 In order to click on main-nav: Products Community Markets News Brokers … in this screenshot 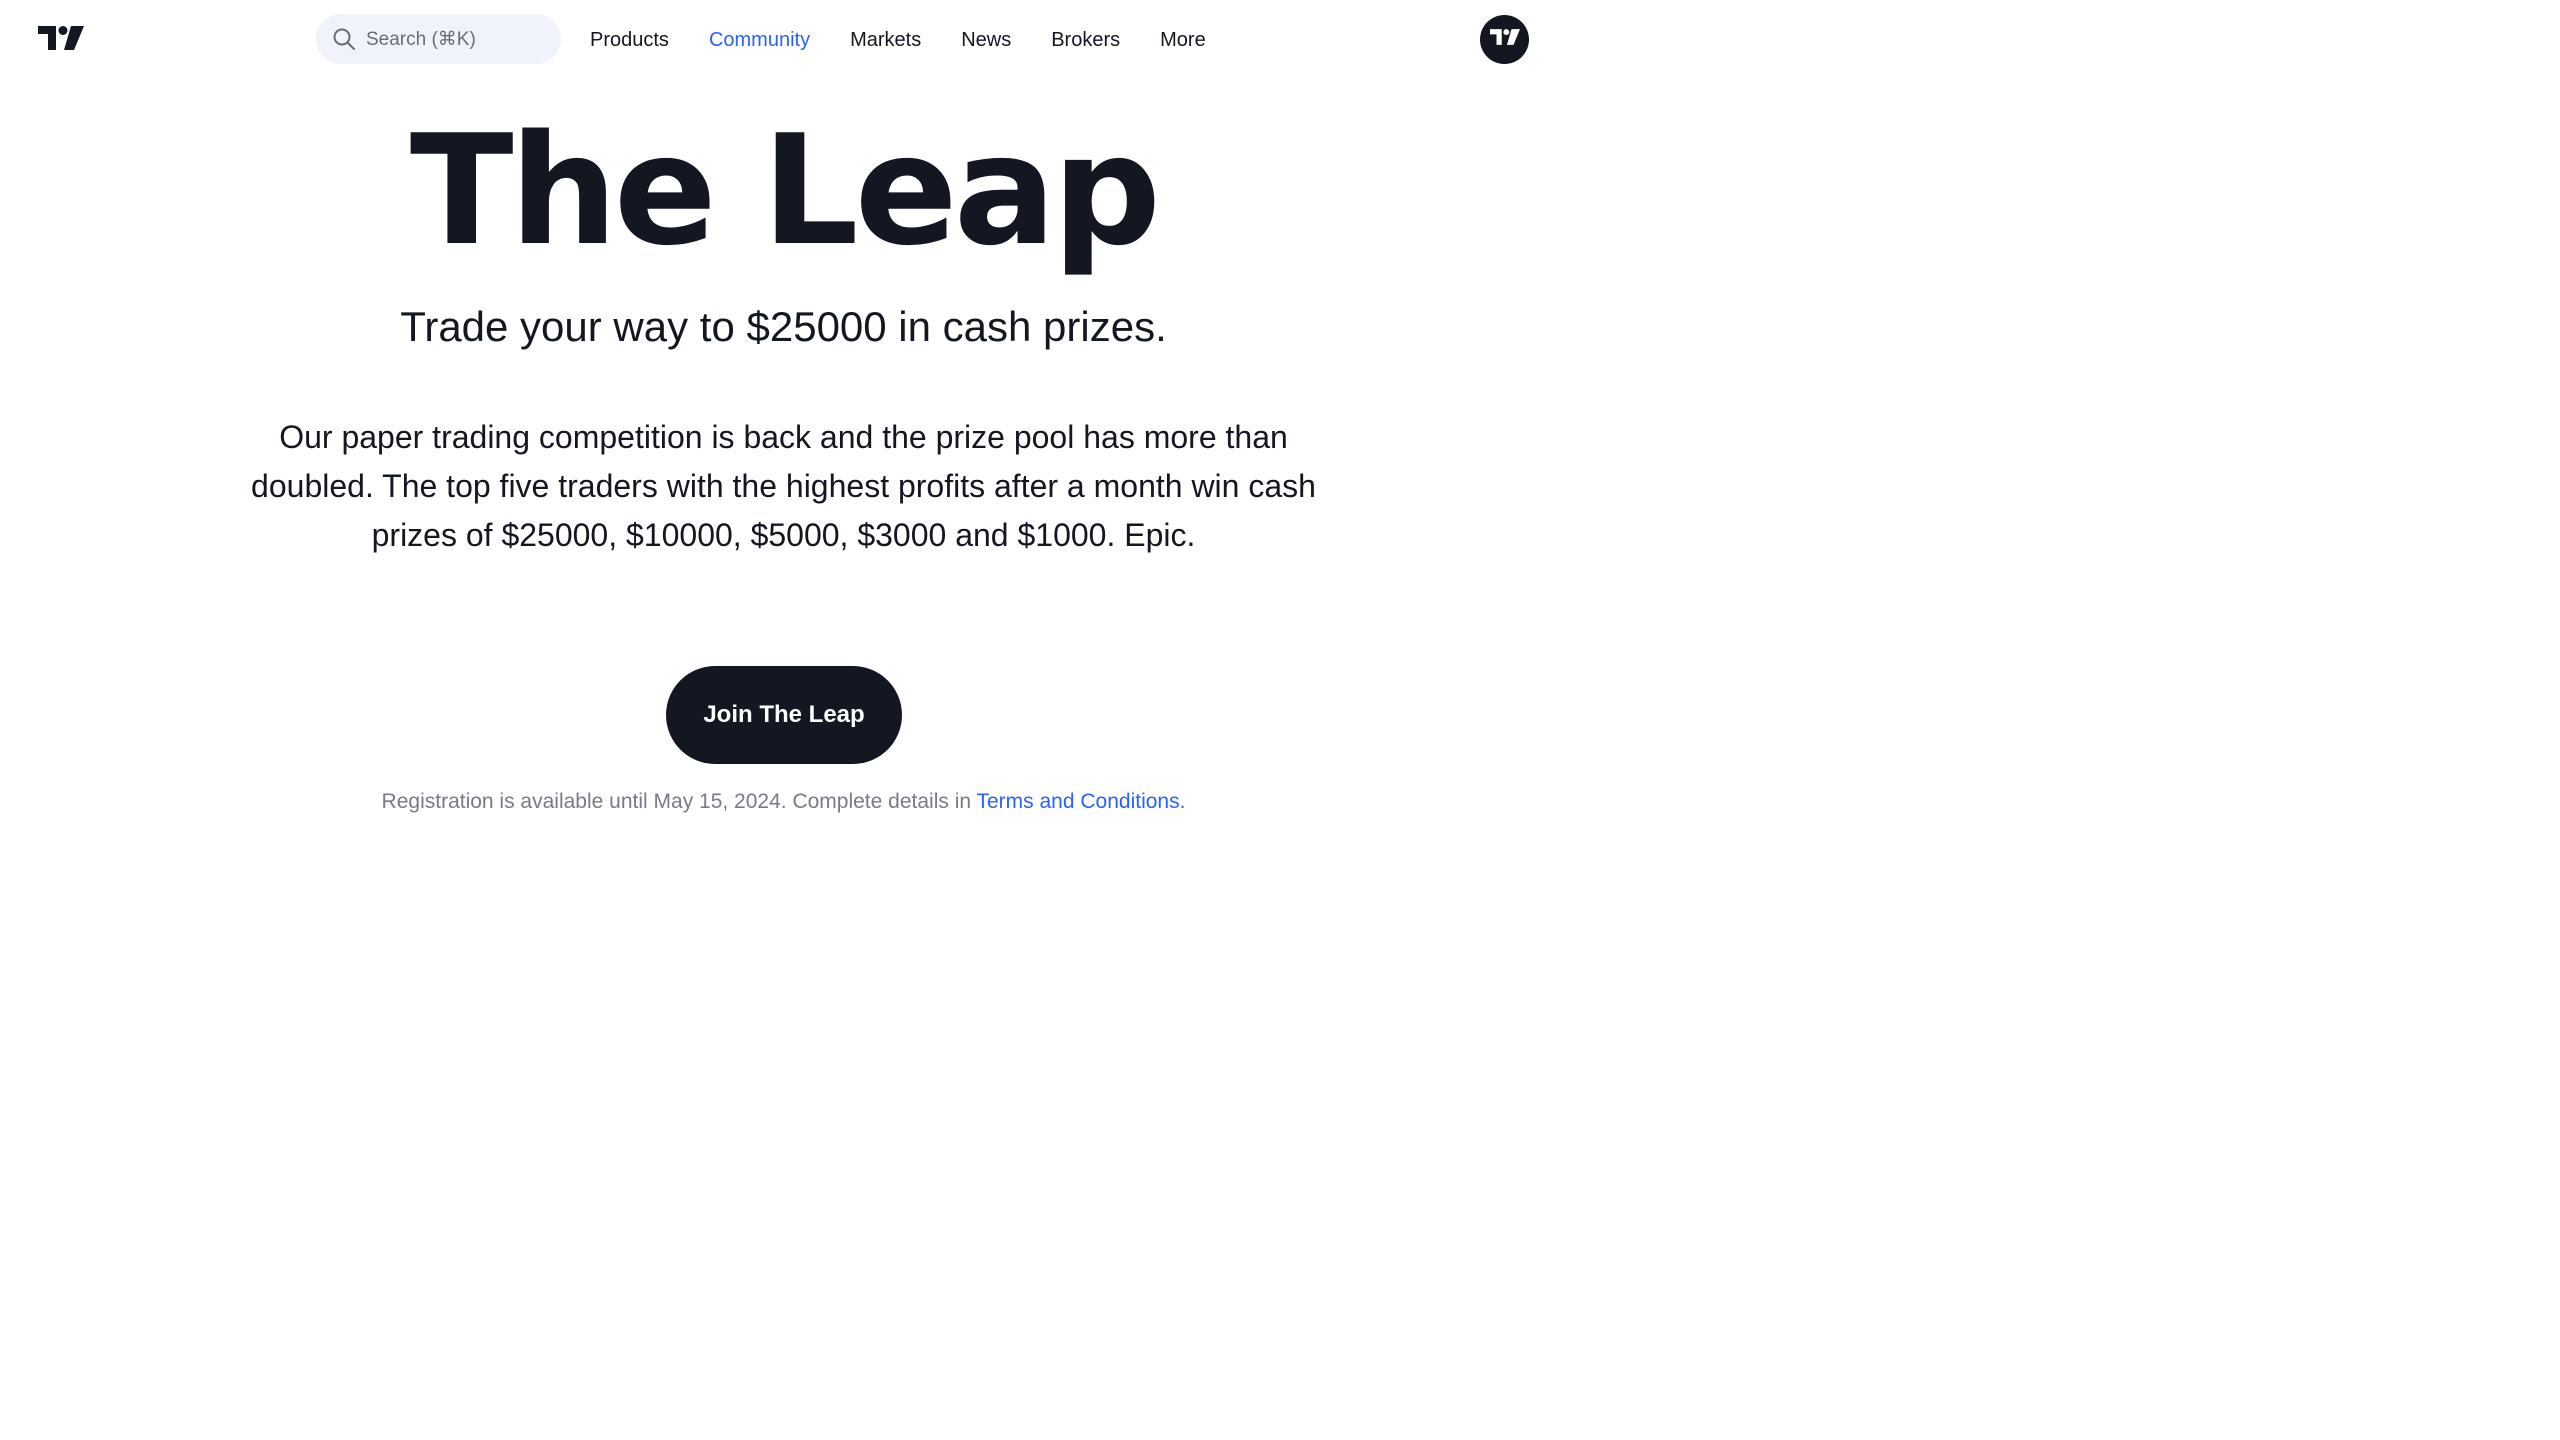, I will do `click(918, 40)`.